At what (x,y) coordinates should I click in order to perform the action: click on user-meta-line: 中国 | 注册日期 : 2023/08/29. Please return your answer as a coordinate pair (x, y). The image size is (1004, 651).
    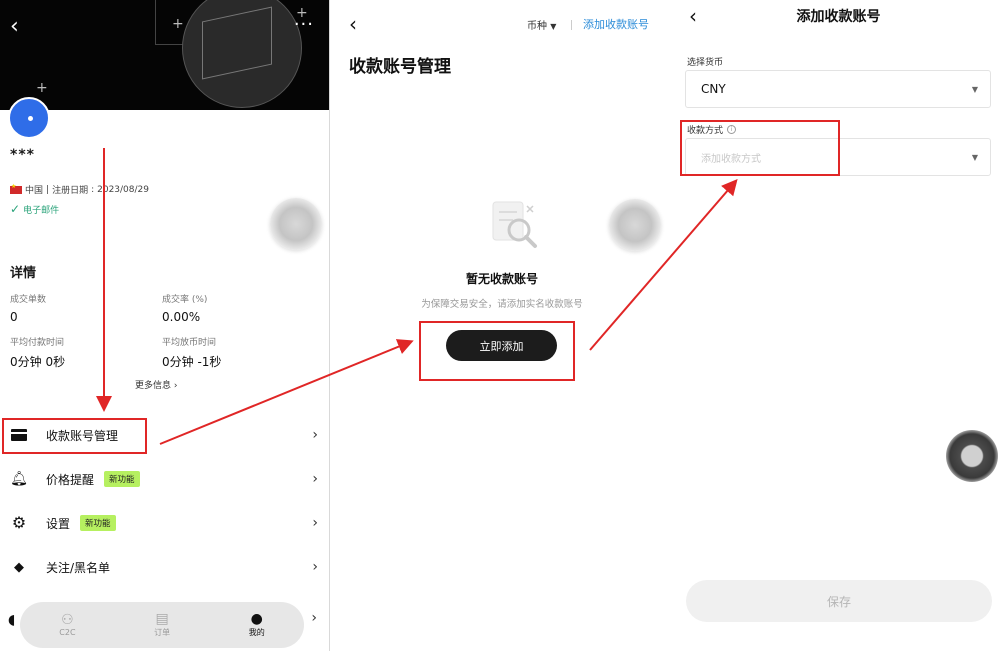
    Looking at the image, I should click on (79, 189).